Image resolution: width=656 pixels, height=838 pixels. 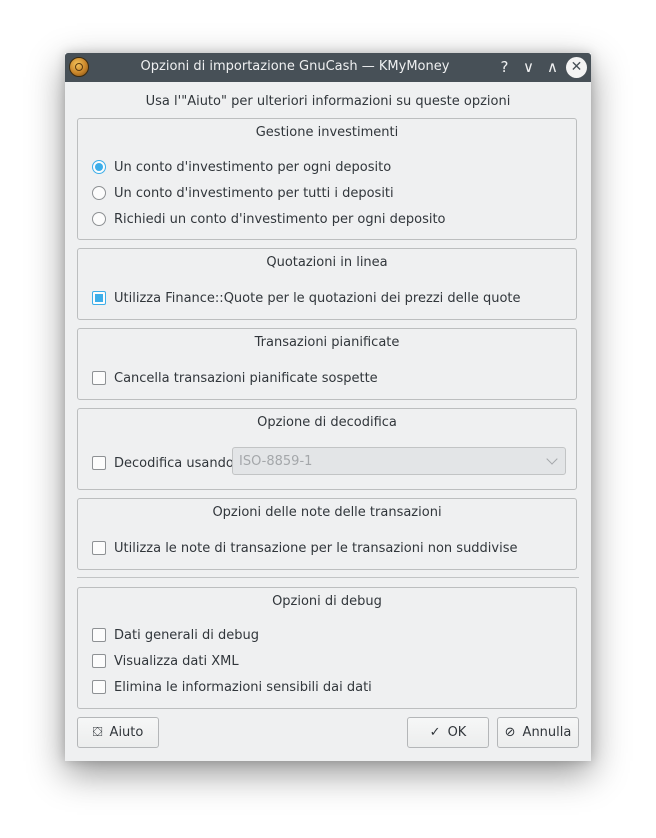 What do you see at coordinates (510, 732) in the screenshot?
I see `cancel-icon: ⊘` at bounding box center [510, 732].